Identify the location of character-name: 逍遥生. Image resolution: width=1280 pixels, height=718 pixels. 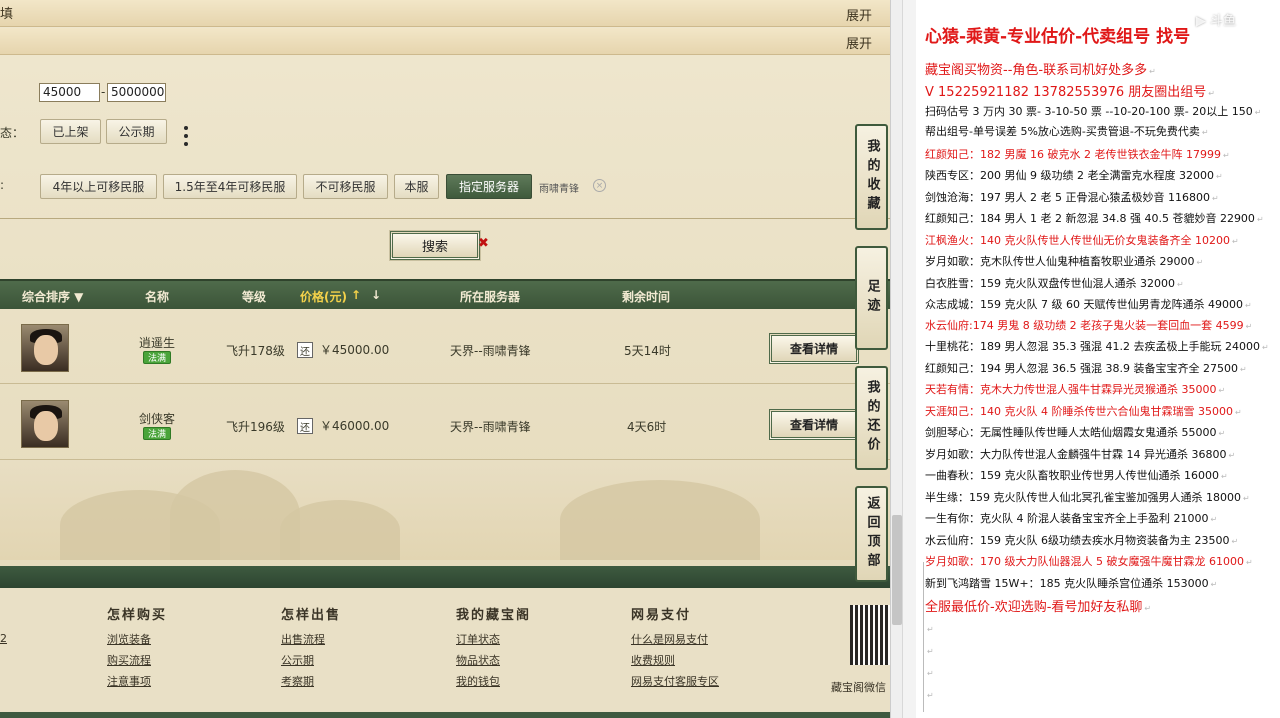
(157, 342).